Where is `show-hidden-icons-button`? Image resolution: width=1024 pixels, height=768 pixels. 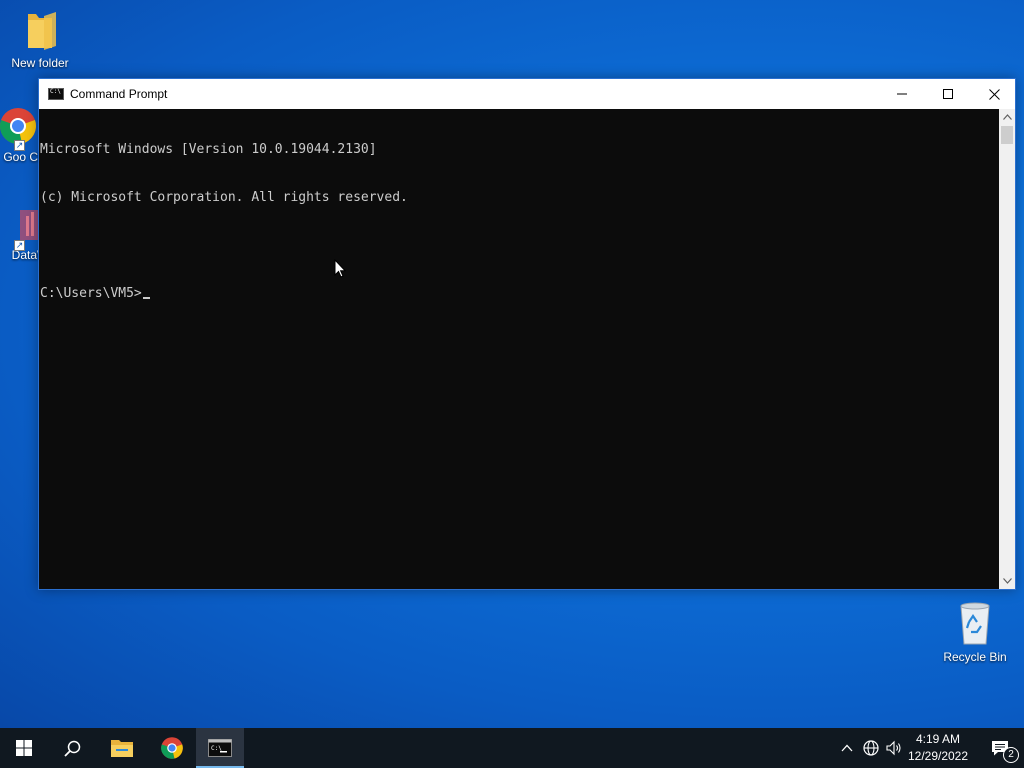
show-hidden-icons-button is located at coordinates (847, 748).